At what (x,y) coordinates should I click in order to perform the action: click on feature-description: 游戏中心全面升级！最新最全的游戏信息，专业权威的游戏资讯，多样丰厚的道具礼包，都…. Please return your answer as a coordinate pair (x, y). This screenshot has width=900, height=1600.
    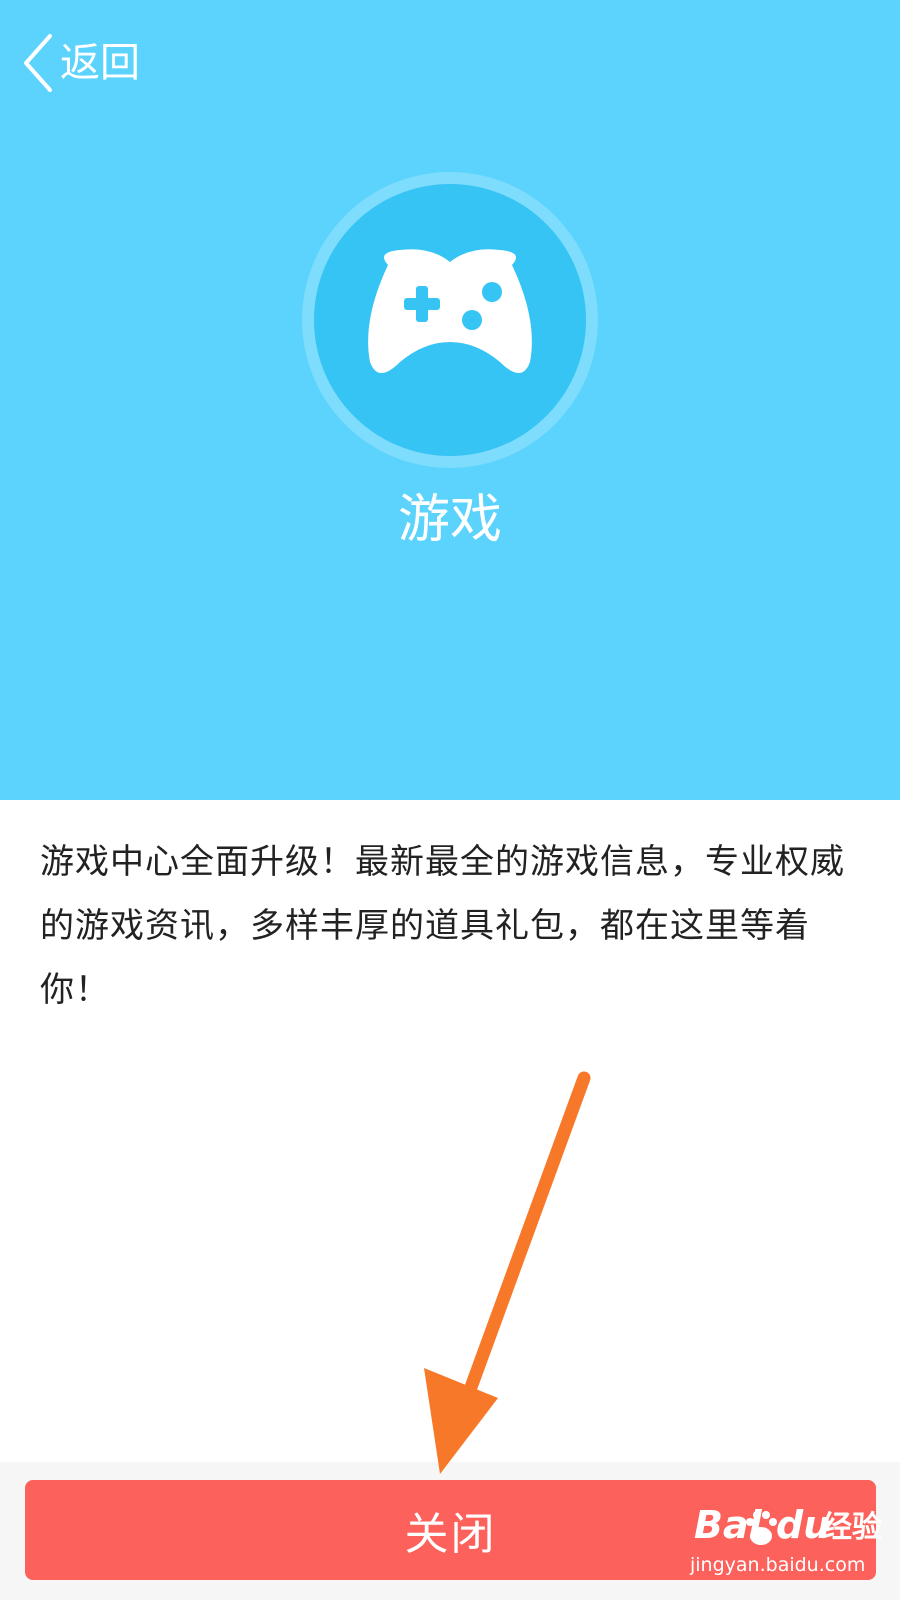
    Looking at the image, I should click on (442, 926).